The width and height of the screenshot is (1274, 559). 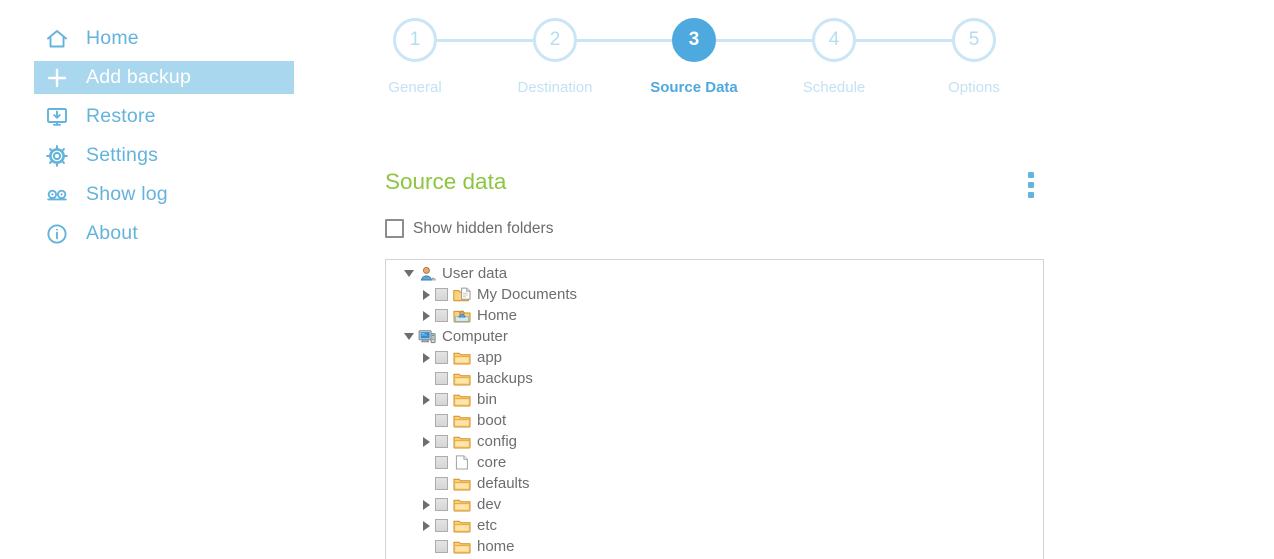 I want to click on tree-row: dev, so click(x=714, y=504).